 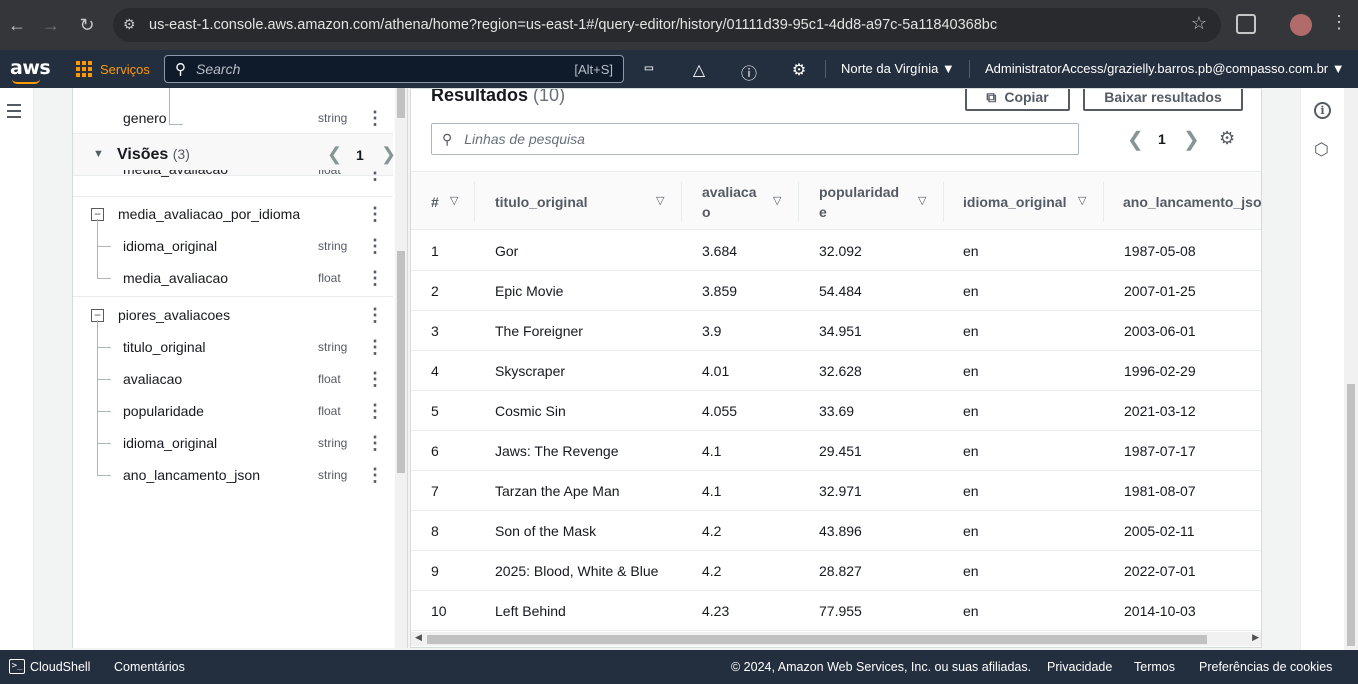 What do you see at coordinates (593, 69) in the screenshot?
I see `search-shortcut: [Alt+S]` at bounding box center [593, 69].